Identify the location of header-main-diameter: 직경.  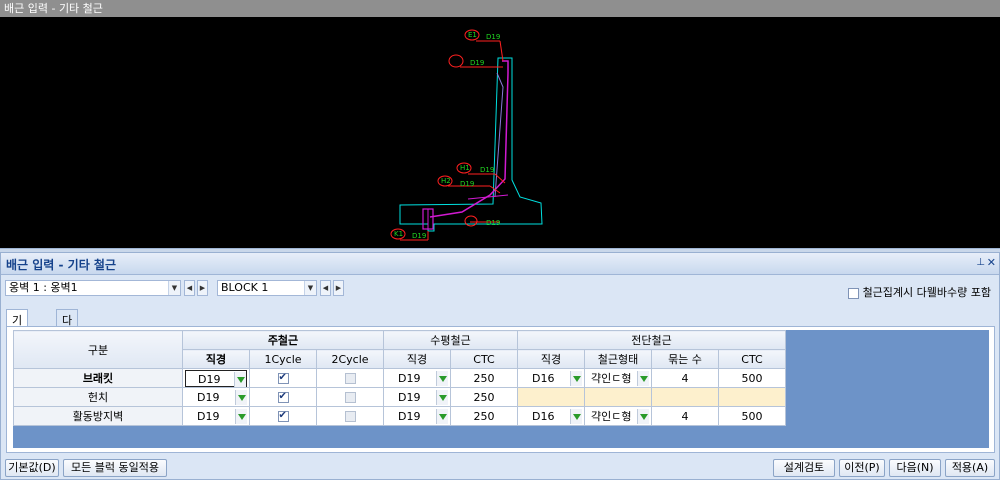
(216, 359).